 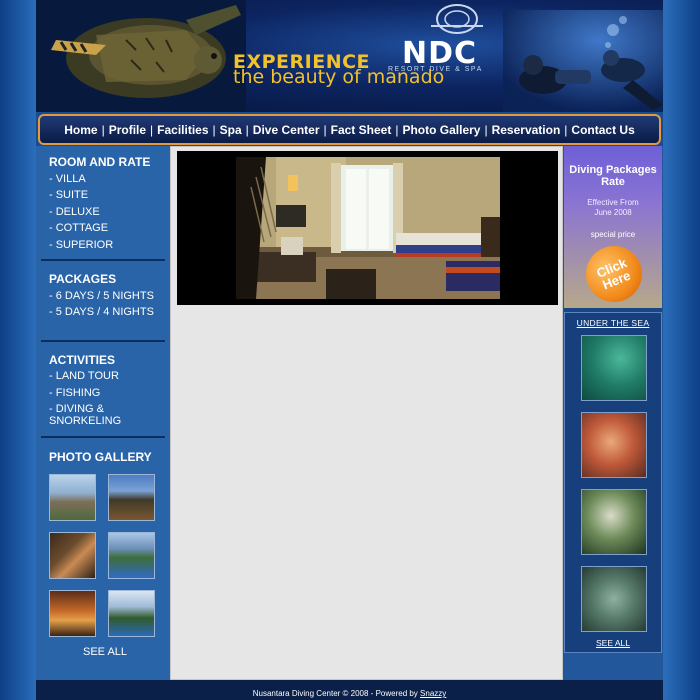 I want to click on packages-heading: PACKAGES, so click(x=83, y=279).